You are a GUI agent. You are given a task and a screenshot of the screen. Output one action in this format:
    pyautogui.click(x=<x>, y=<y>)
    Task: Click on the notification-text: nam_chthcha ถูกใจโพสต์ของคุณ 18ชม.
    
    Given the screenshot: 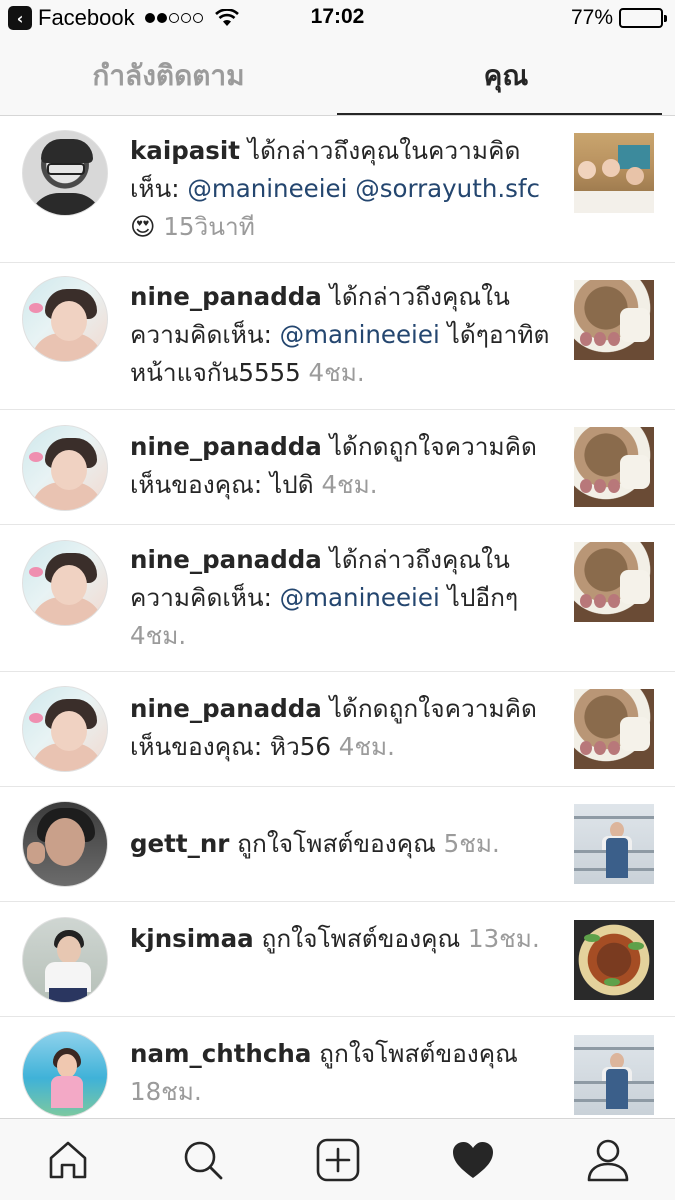 What is the action you would take?
    pyautogui.click(x=342, y=1073)
    